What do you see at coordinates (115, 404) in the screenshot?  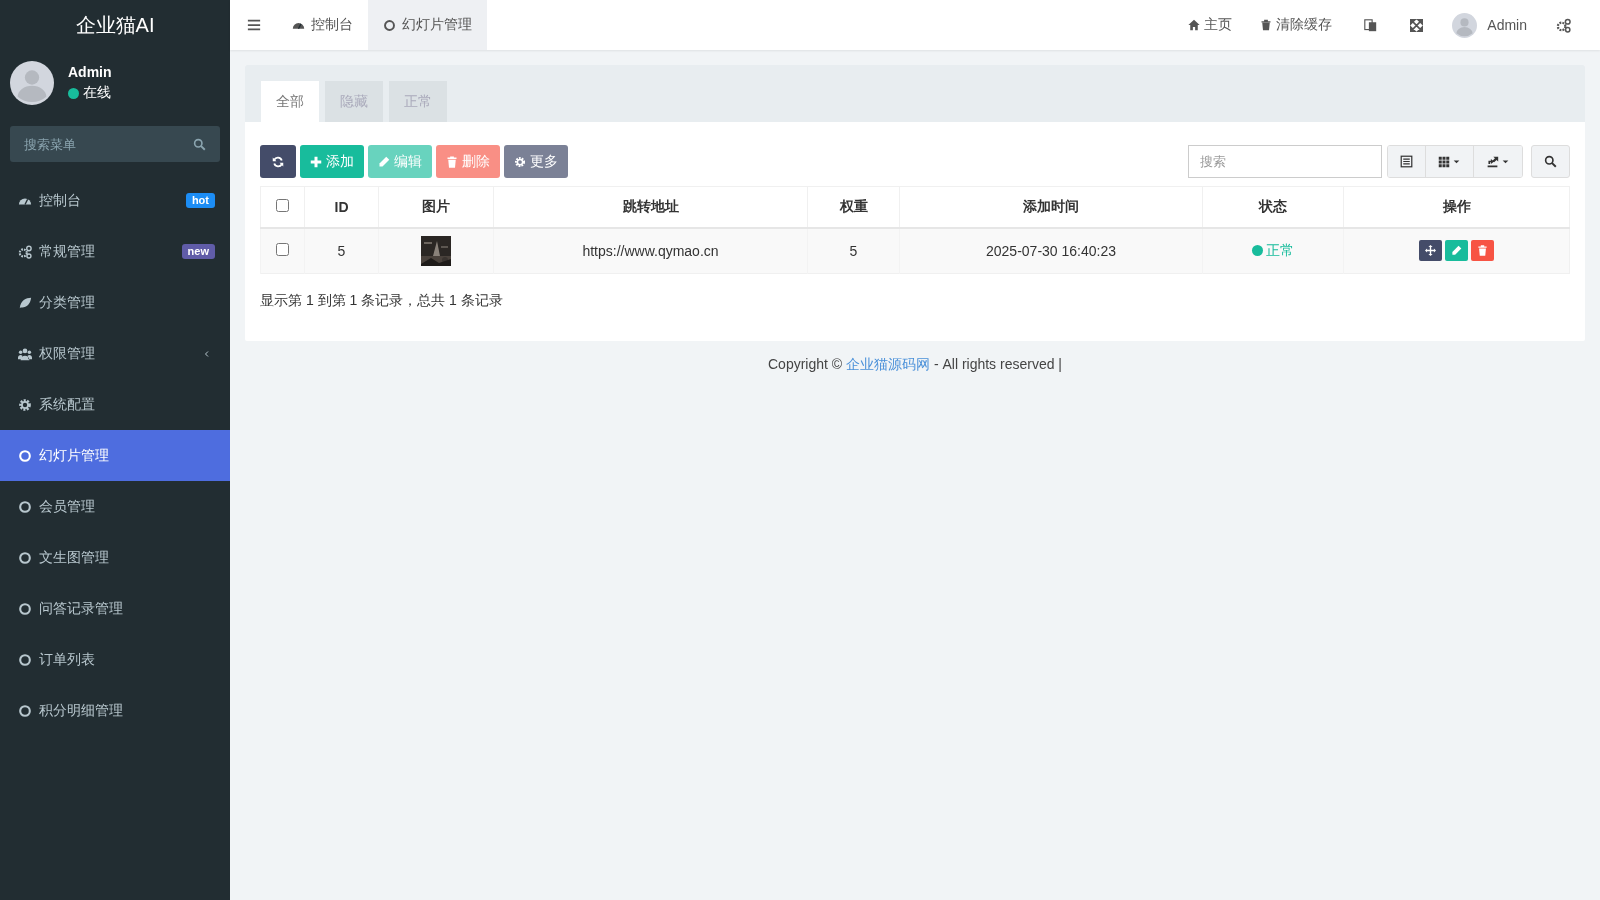 I see `menu-item: 系统配置` at bounding box center [115, 404].